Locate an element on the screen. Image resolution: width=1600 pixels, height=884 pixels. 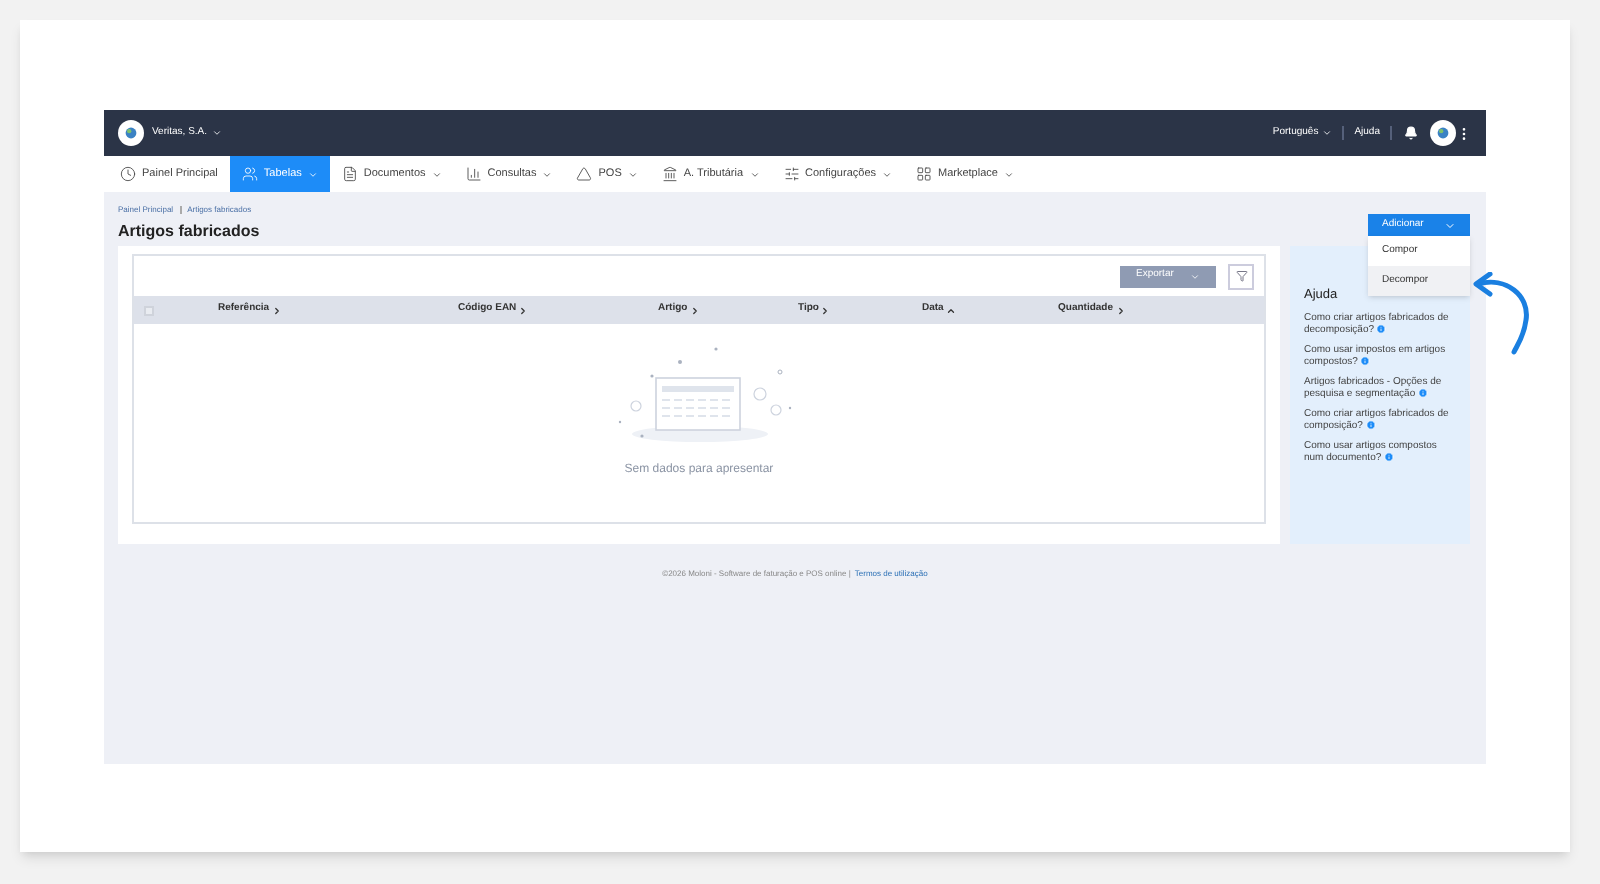
triangle-icon is located at coordinates (584, 174).